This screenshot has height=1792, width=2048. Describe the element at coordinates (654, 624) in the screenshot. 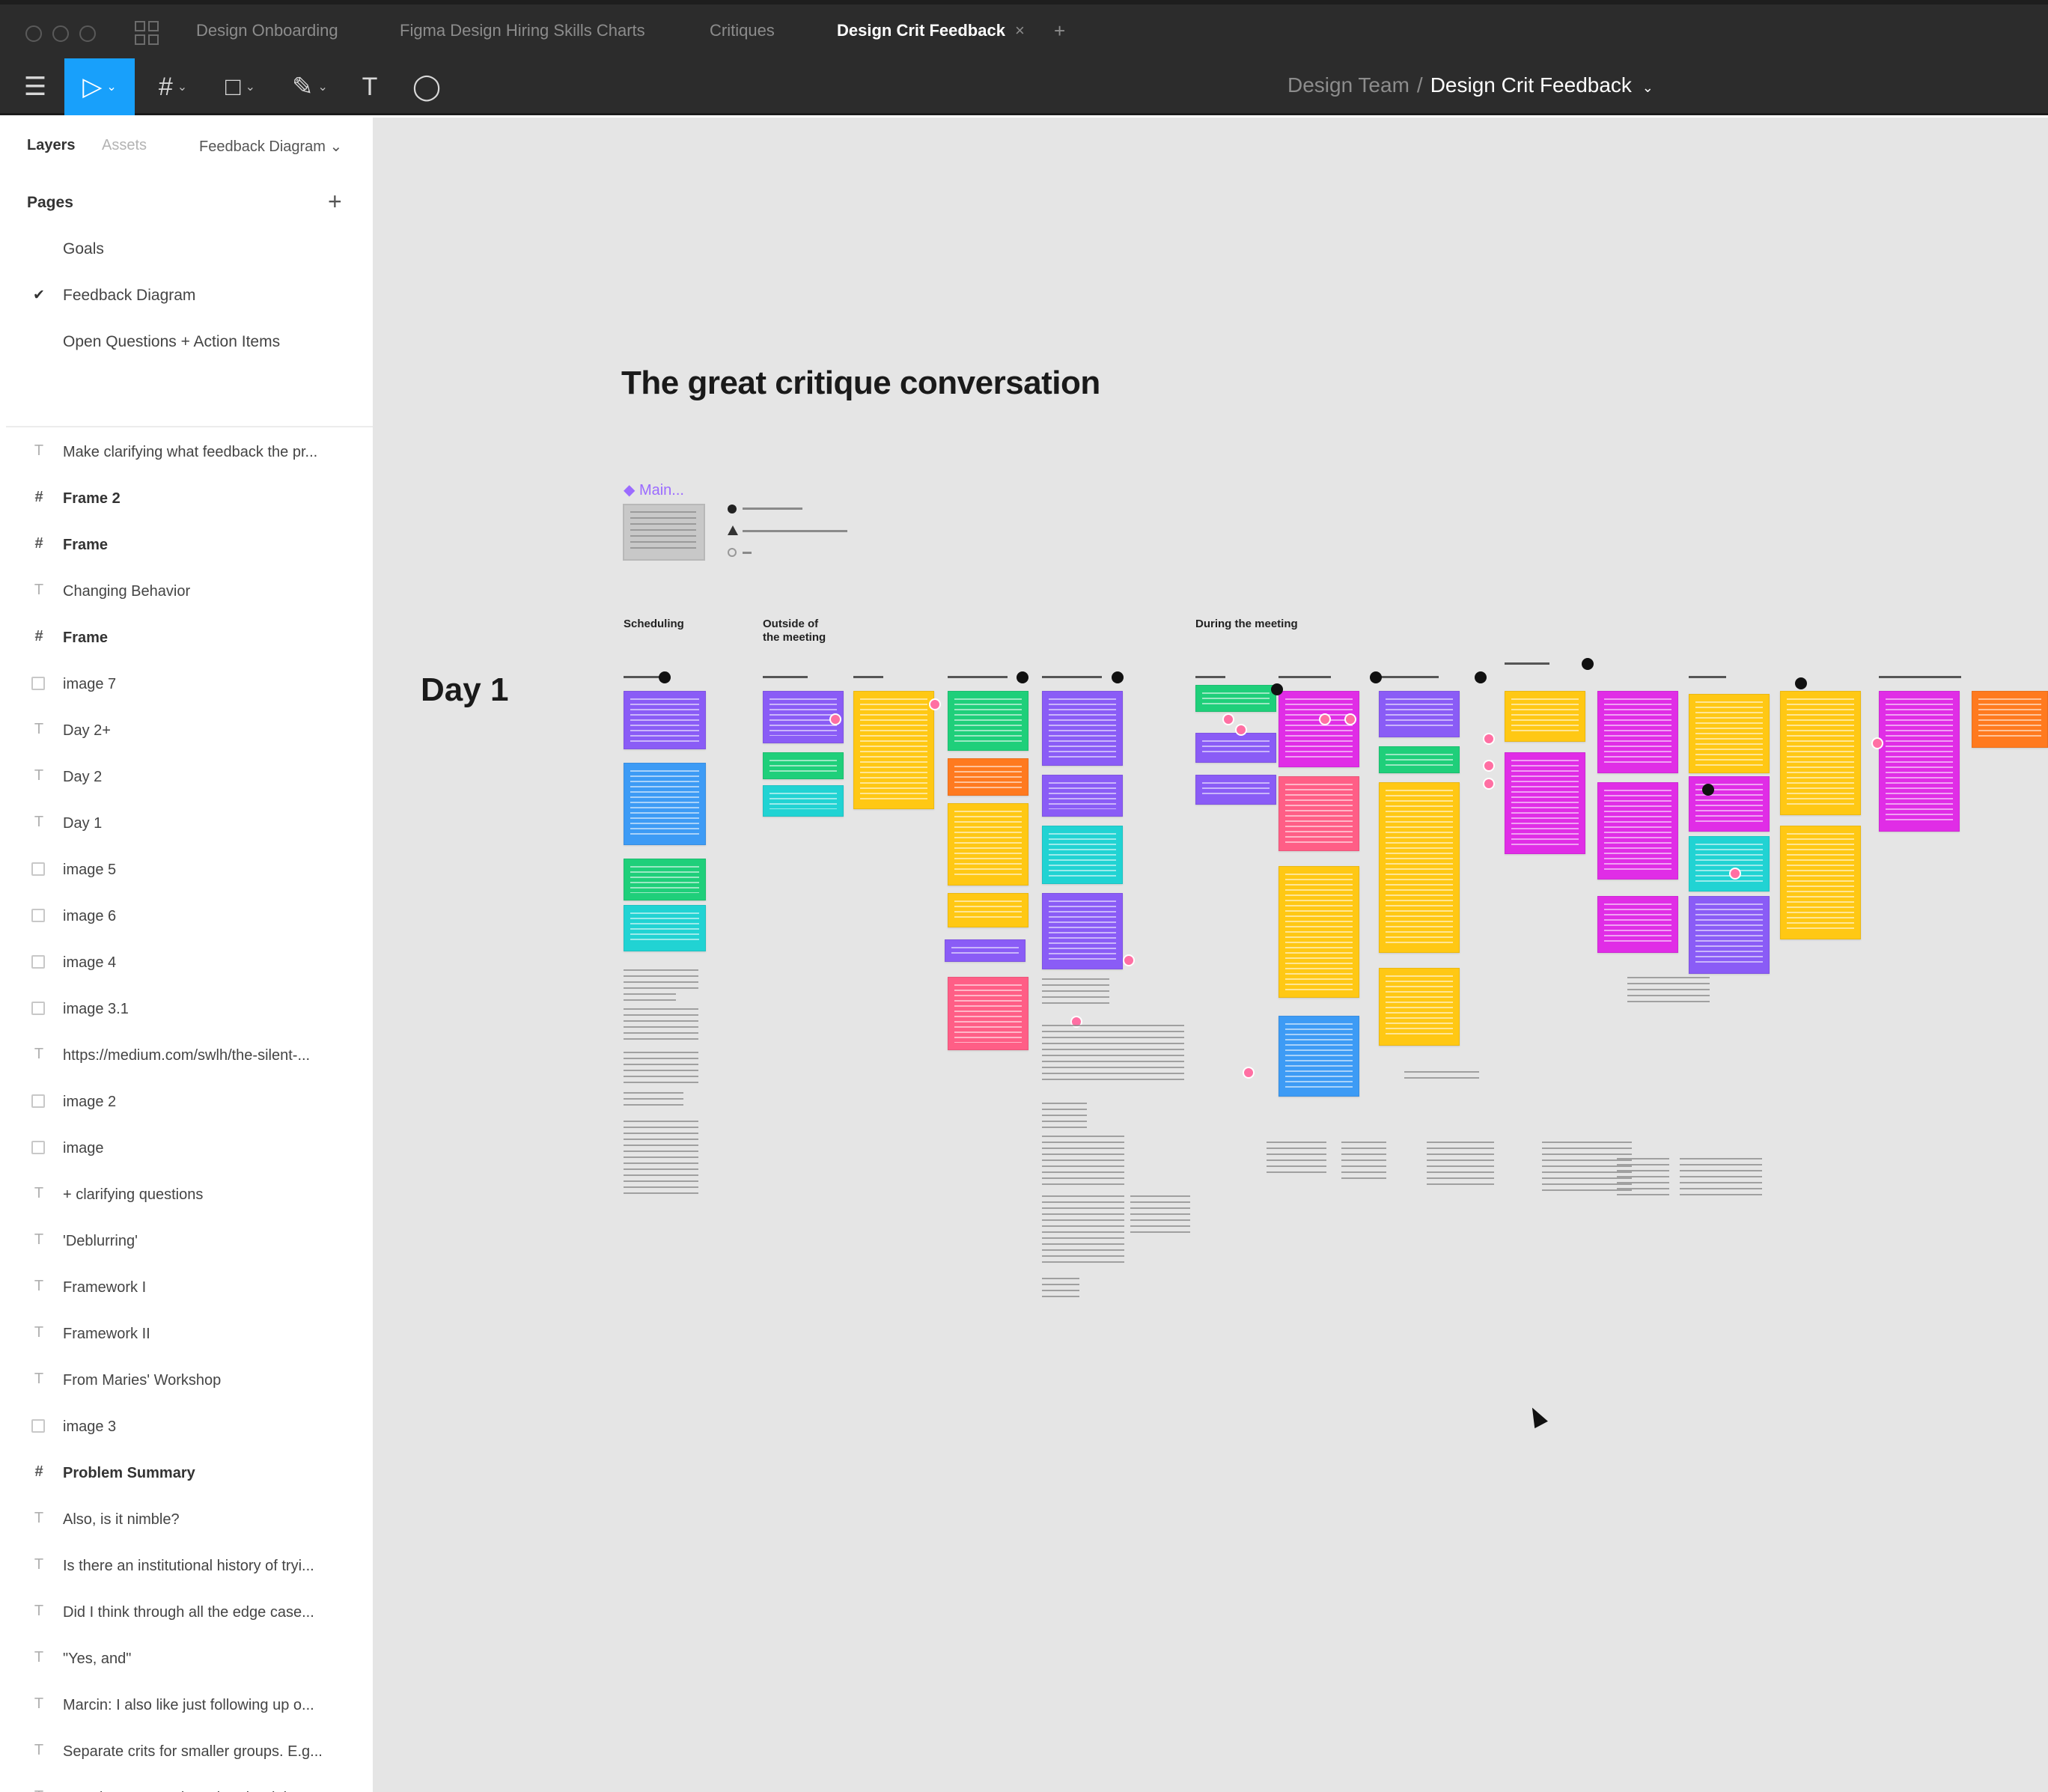

I see `section-scheduling: Scheduling` at that location.